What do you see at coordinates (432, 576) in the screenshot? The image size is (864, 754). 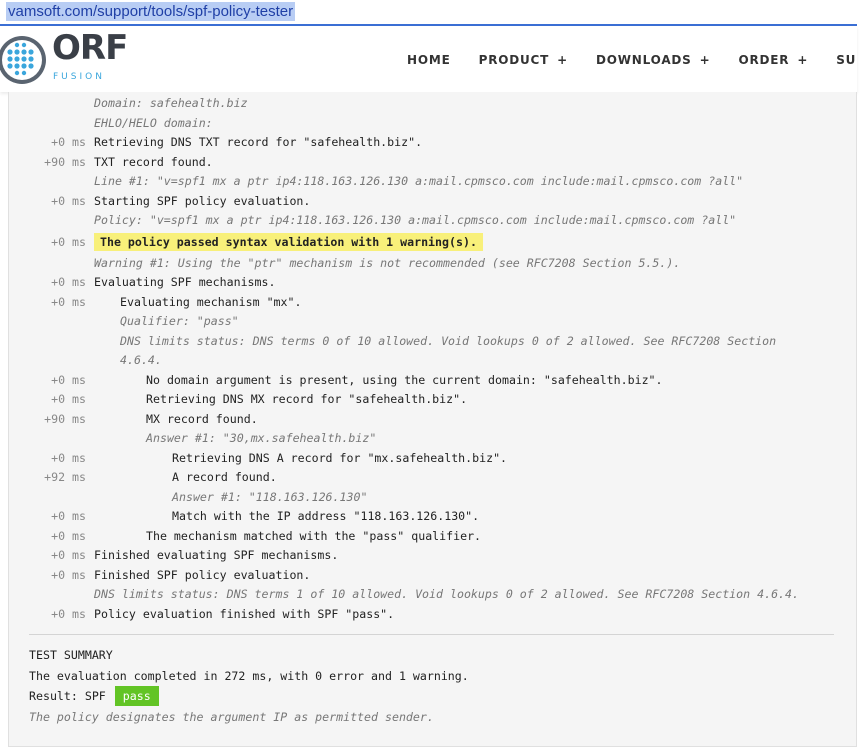 I see `log-row: +0 ms Finished SPF policy evaluation.` at bounding box center [432, 576].